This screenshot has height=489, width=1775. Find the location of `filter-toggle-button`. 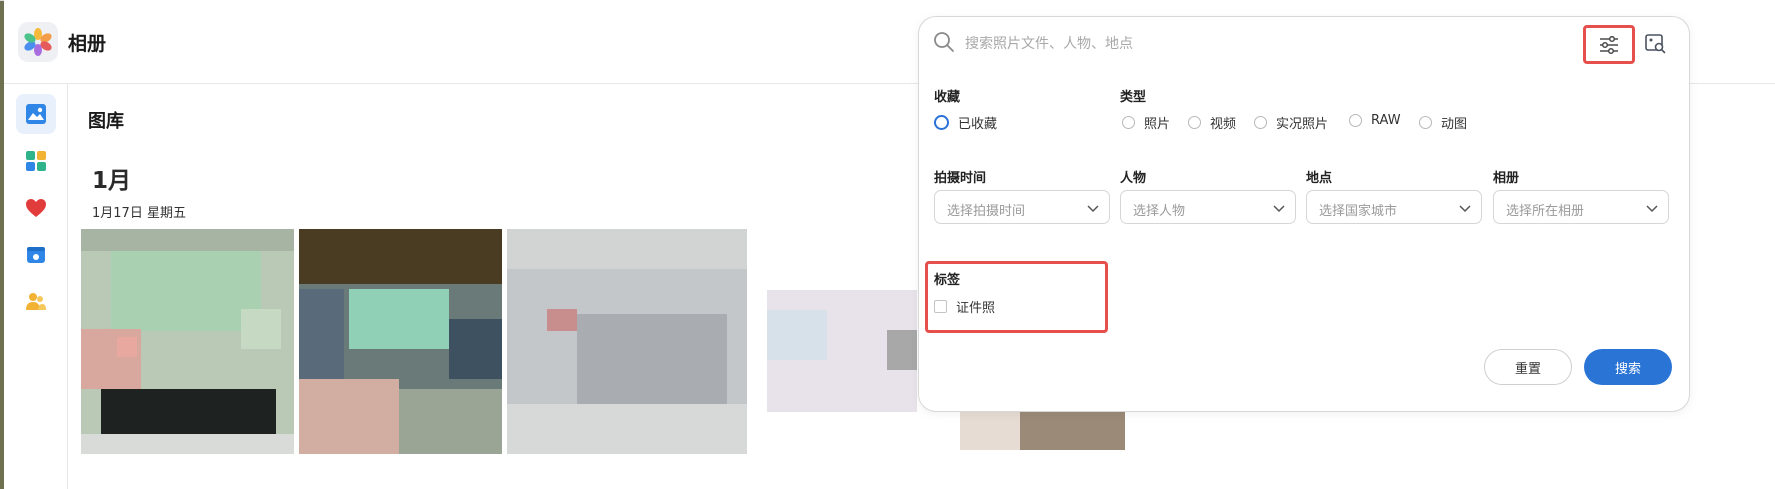

filter-toggle-button is located at coordinates (1609, 44).